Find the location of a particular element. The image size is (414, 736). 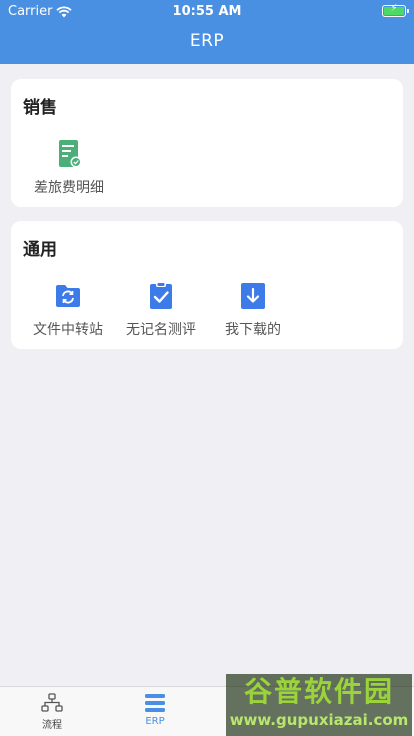

tile-label: 文件中转站 is located at coordinates (68, 330).